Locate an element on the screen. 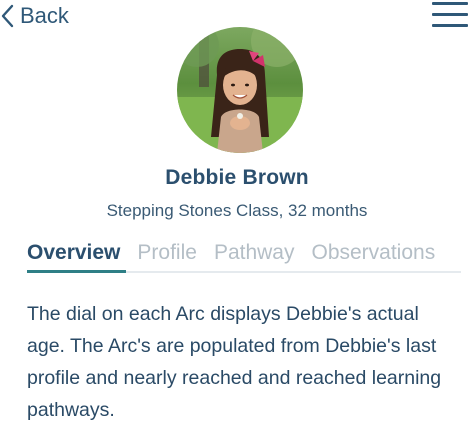 This screenshot has height=424, width=474. tab-observations: Observations is located at coordinates (373, 257).